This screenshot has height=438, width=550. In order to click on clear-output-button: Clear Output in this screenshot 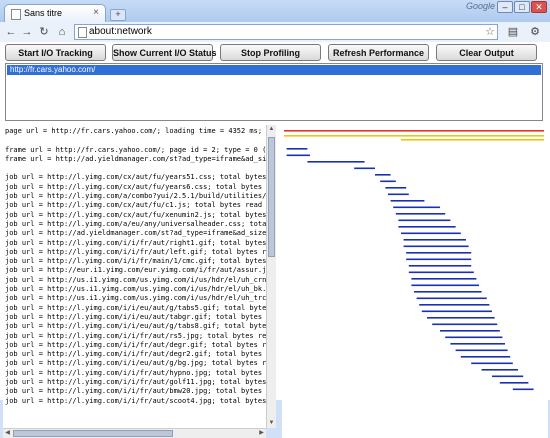, I will do `click(486, 52)`.